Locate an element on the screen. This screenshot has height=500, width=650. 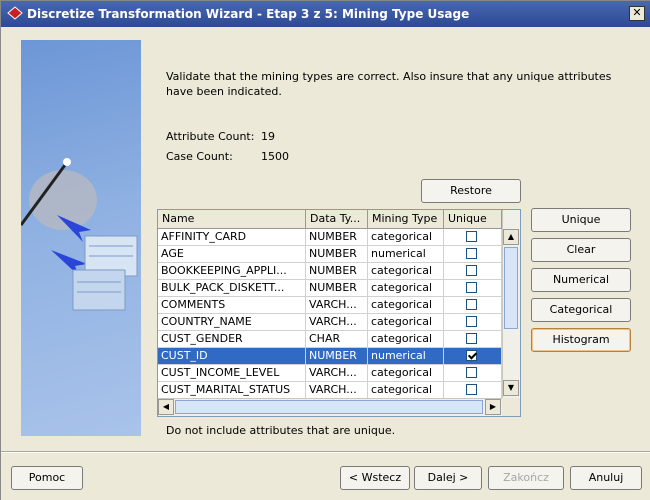
categorical-button: Categorical is located at coordinates (581, 310).